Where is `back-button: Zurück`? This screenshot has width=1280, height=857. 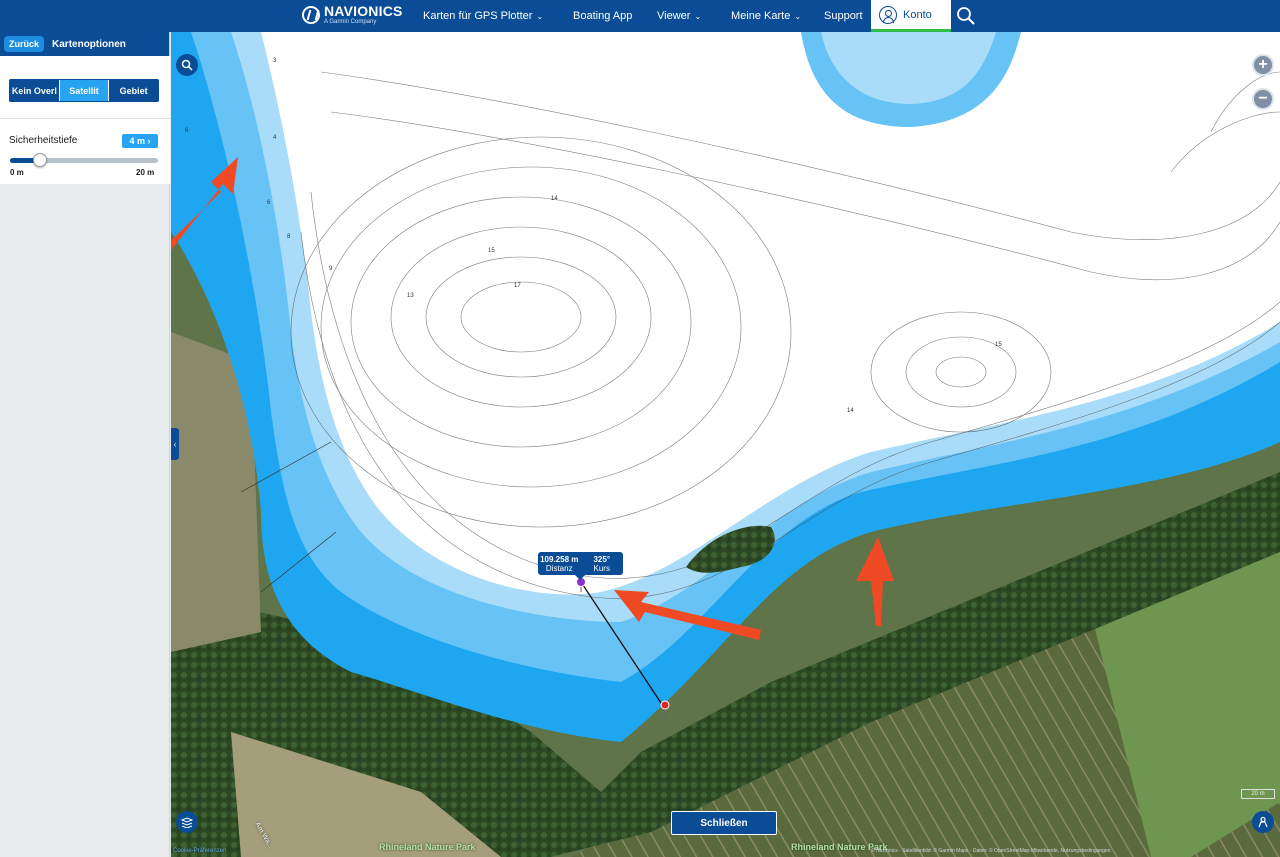 back-button: Zurück is located at coordinates (24, 44).